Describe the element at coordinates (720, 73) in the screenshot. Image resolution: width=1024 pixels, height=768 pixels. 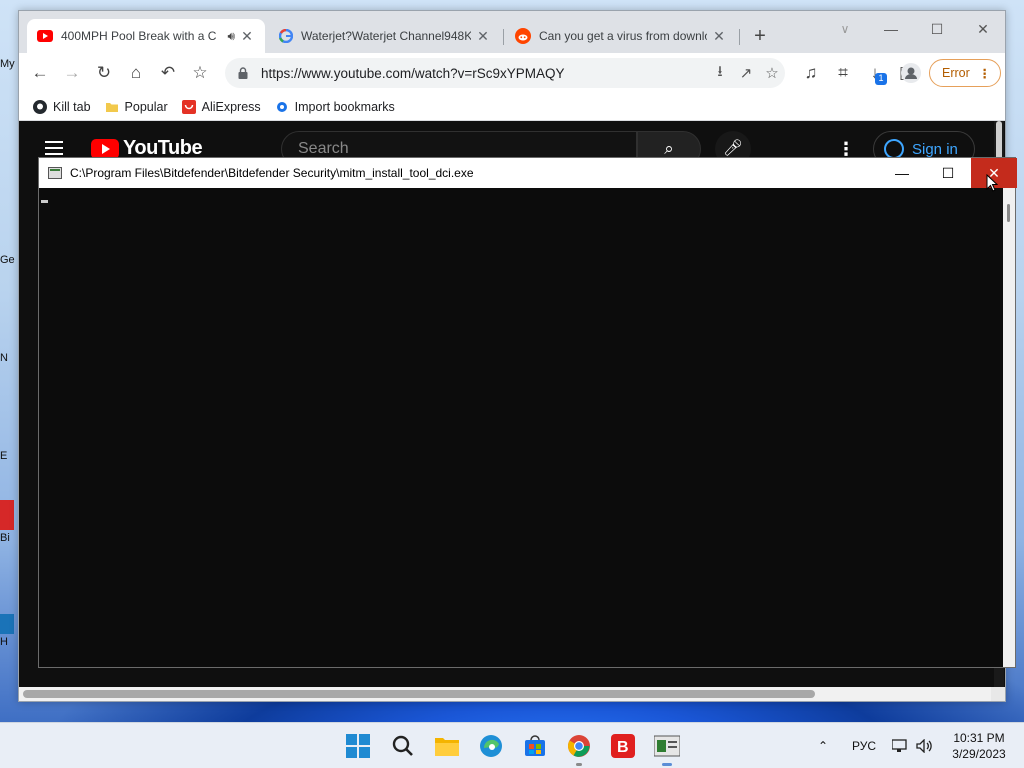
I see `install-app-icon: ⭳` at that location.